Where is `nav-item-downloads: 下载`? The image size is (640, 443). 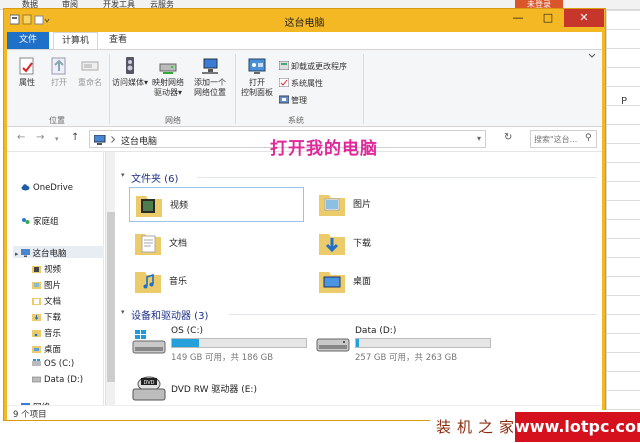 nav-item-downloads: 下载 is located at coordinates (46, 317).